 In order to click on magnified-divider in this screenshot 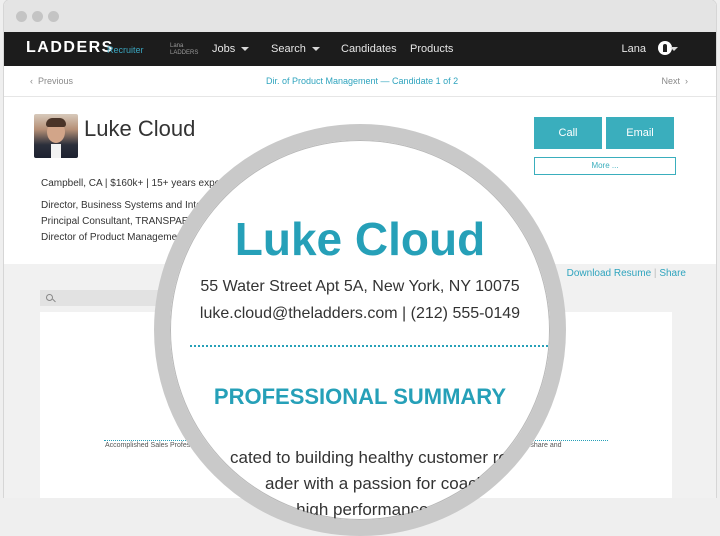, I will do `click(370, 346)`.